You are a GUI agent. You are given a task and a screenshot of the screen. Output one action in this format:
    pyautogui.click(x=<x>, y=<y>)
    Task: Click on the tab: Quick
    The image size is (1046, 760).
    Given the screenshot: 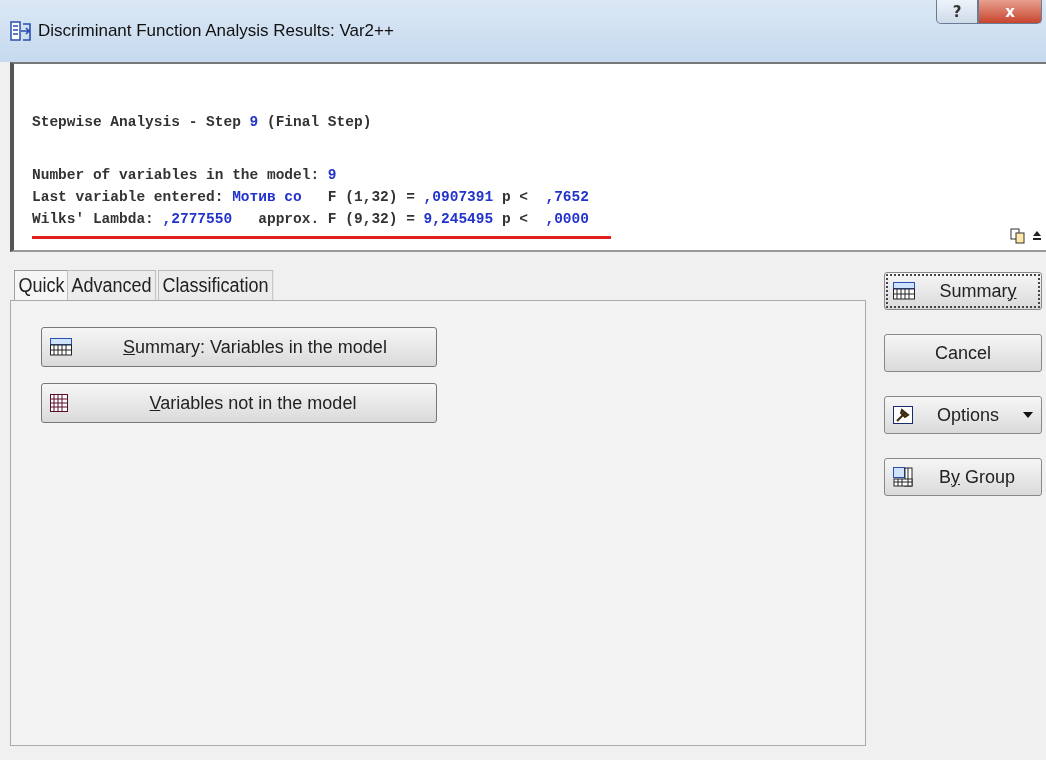 What is the action you would take?
    pyautogui.click(x=41, y=285)
    